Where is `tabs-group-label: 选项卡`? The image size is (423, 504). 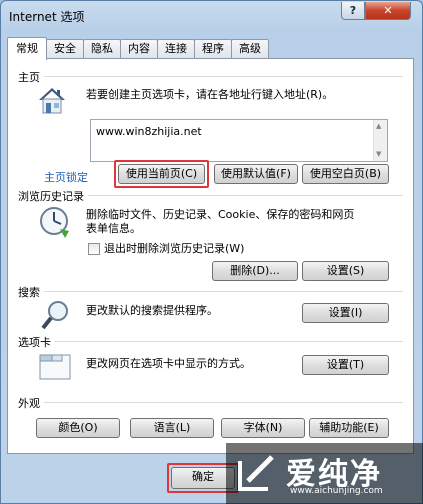
tabs-group-label: 选项卡 is located at coordinates (36, 342).